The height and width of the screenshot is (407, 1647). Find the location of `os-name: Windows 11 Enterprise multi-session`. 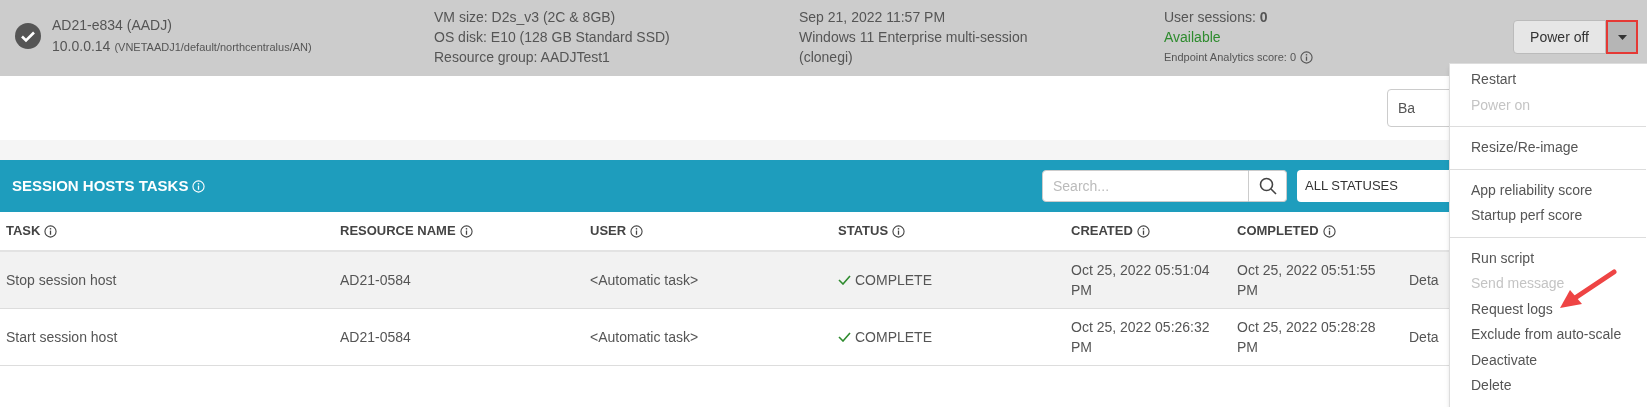

os-name: Windows 11 Enterprise multi-session is located at coordinates (914, 37).